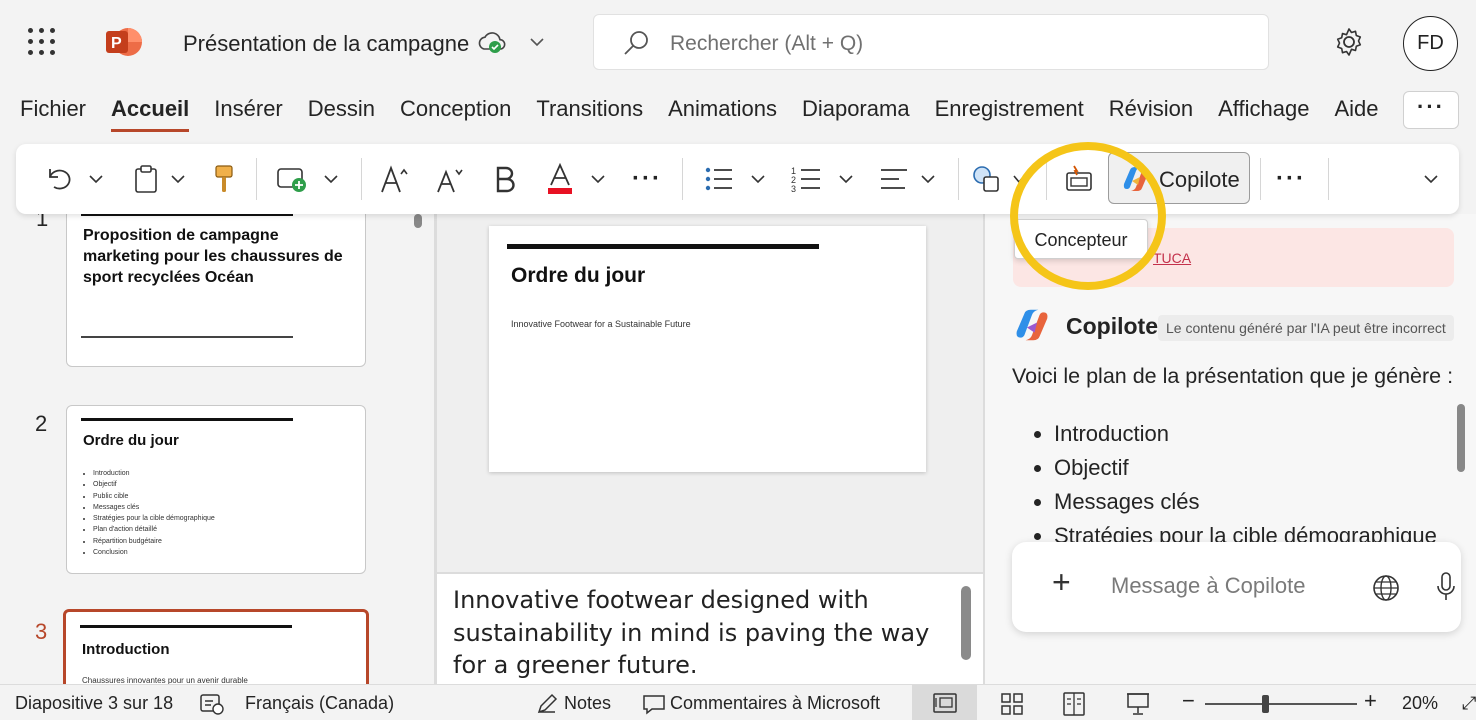  I want to click on zoom-out-button: −, so click(1188, 701).